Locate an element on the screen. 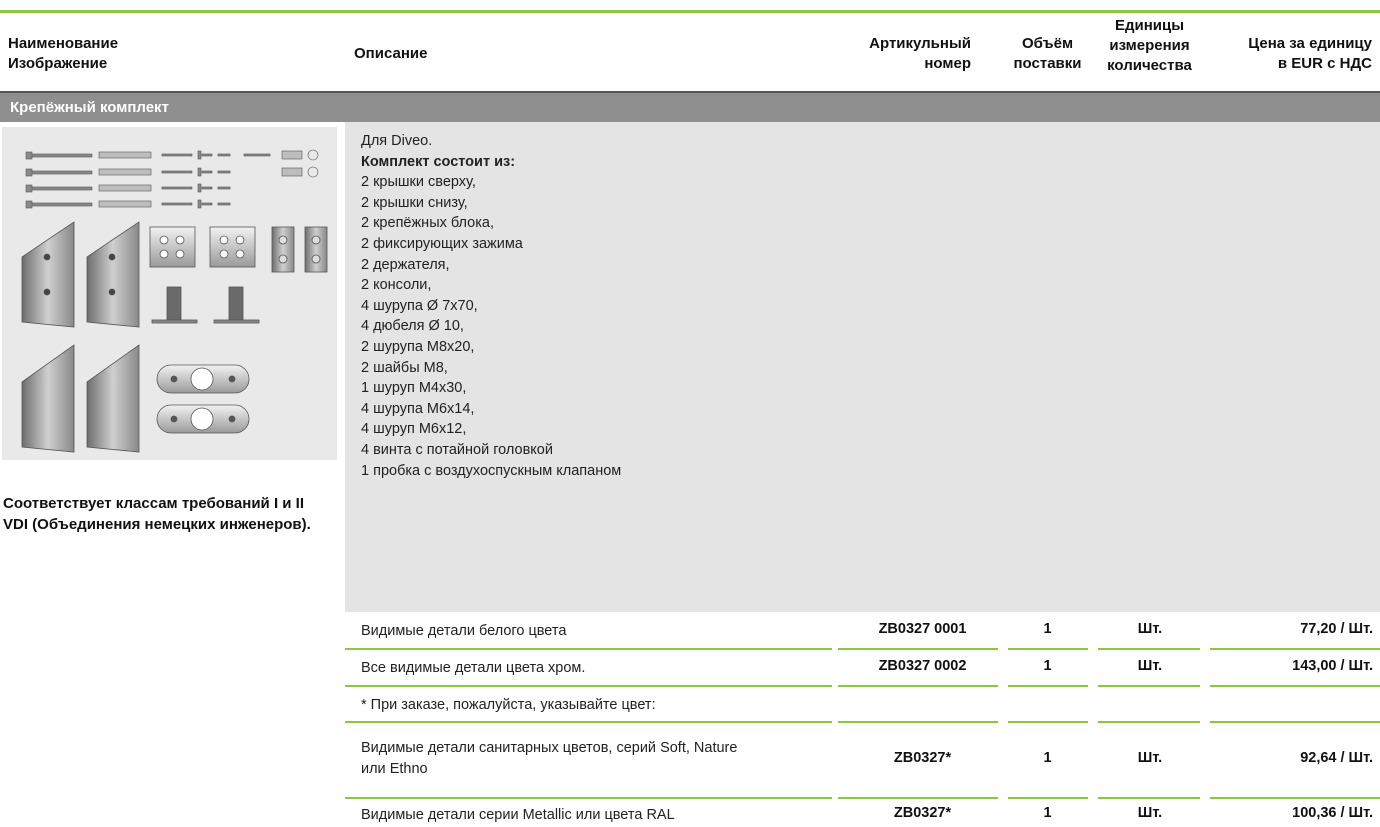 The image size is (1380, 827). header-quantity-line1: Объём is located at coordinates (1047, 43).